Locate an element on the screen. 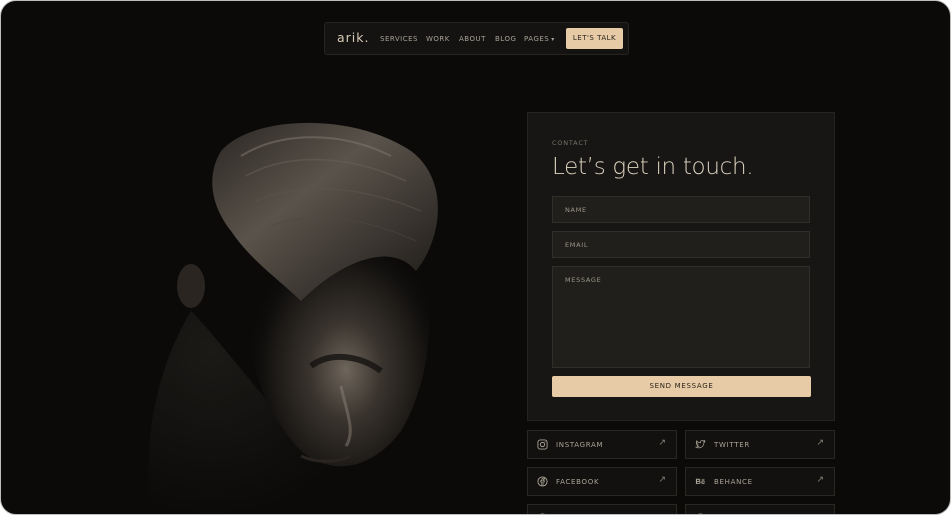  name-placeholder: NAME is located at coordinates (576, 210).